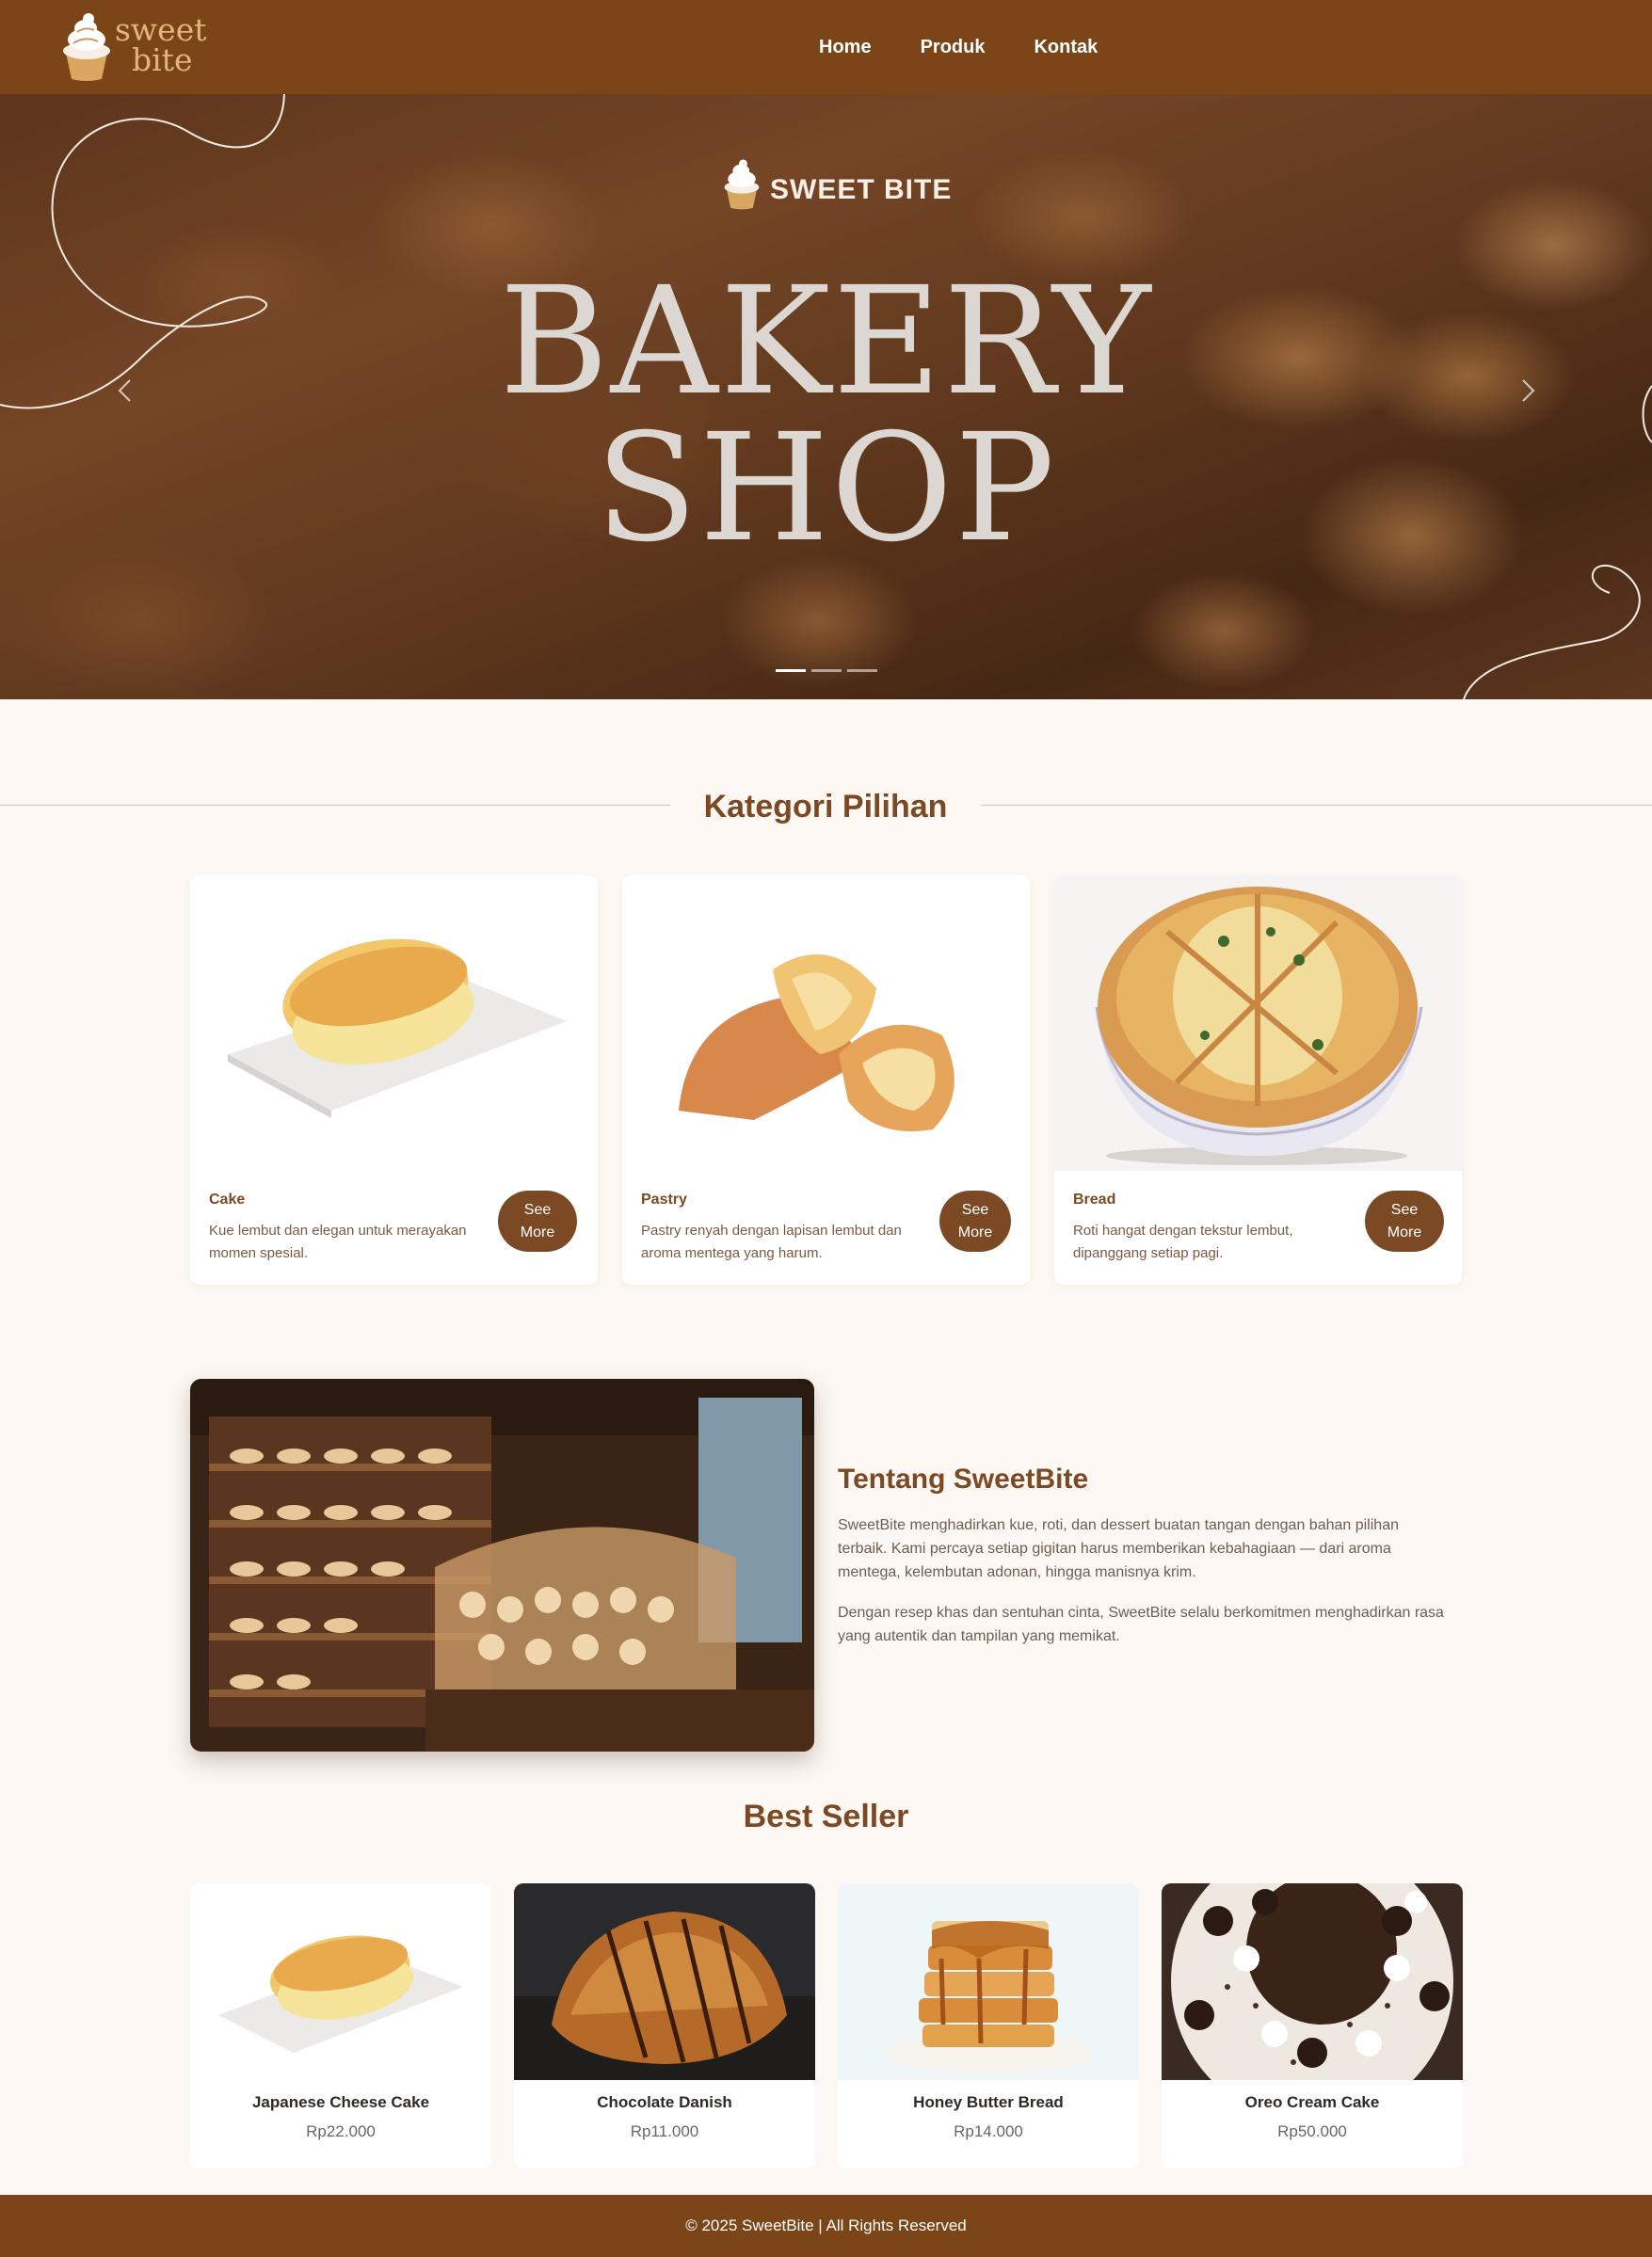 Image resolution: width=1652 pixels, height=2257 pixels. I want to click on product-card: Chocolate Danish Rp11.000, so click(664, 2026).